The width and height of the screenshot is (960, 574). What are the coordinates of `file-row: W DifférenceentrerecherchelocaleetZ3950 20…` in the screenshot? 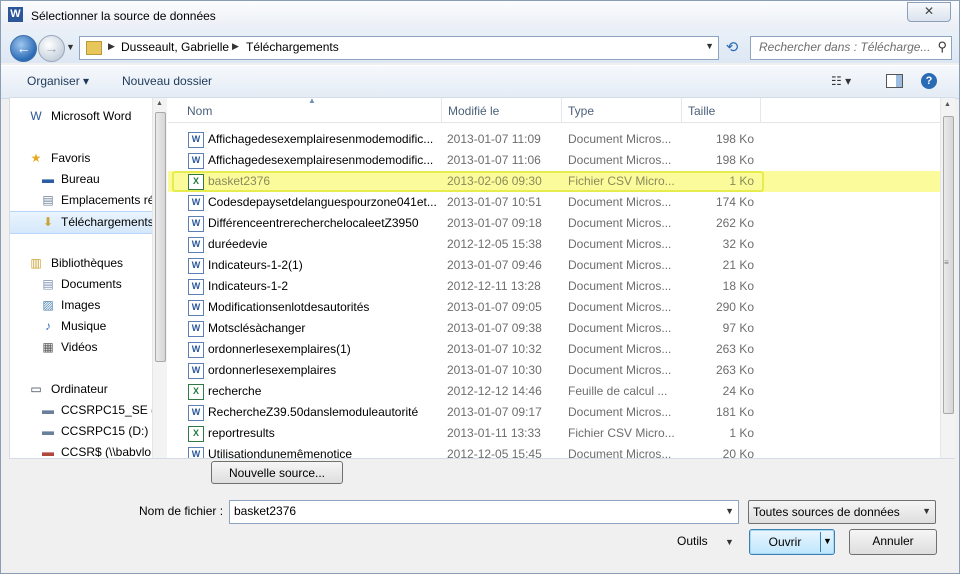 It's located at (554, 223).